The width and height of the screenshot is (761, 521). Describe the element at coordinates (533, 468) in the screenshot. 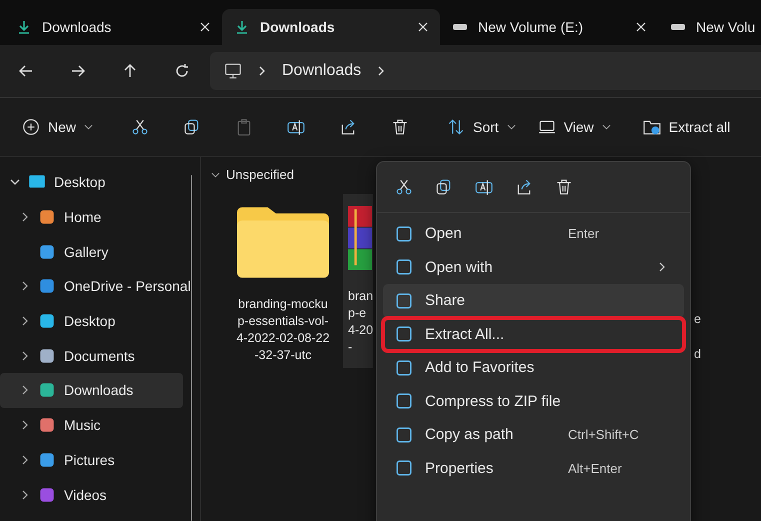

I see `menu-item: Properties Alt+Enter` at that location.